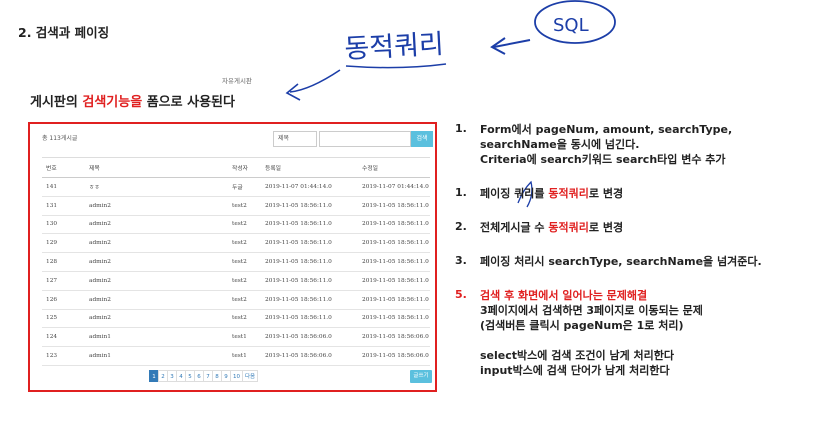 The width and height of the screenshot is (816, 421). What do you see at coordinates (63, 262) in the screenshot?
I see `table-cell: 128` at bounding box center [63, 262].